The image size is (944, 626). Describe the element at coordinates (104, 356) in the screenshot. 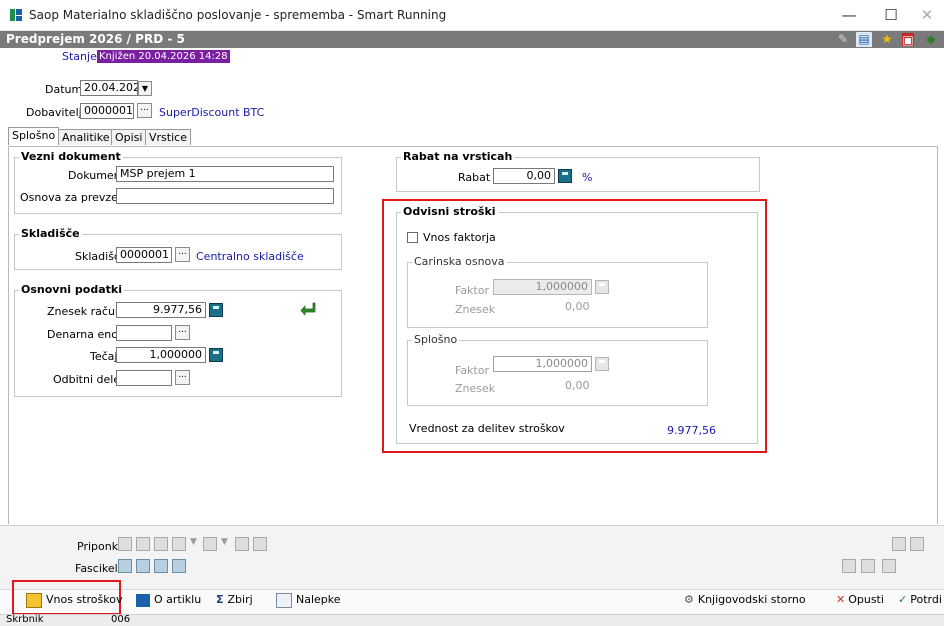

I see `tecaj-label: Tečaj` at that location.